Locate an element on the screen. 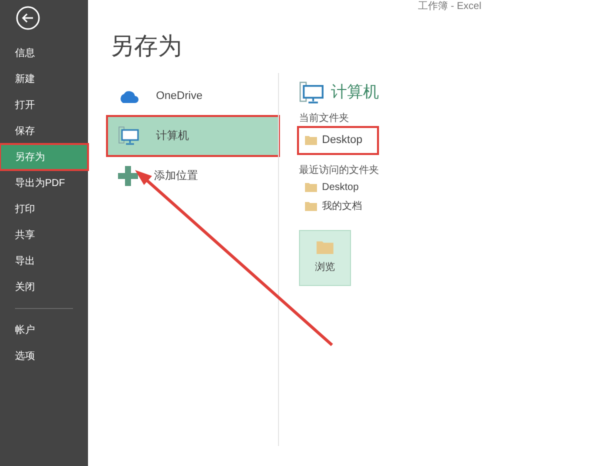 This screenshot has height=466, width=600. sidebar-item: 打印 is located at coordinates (44, 209).